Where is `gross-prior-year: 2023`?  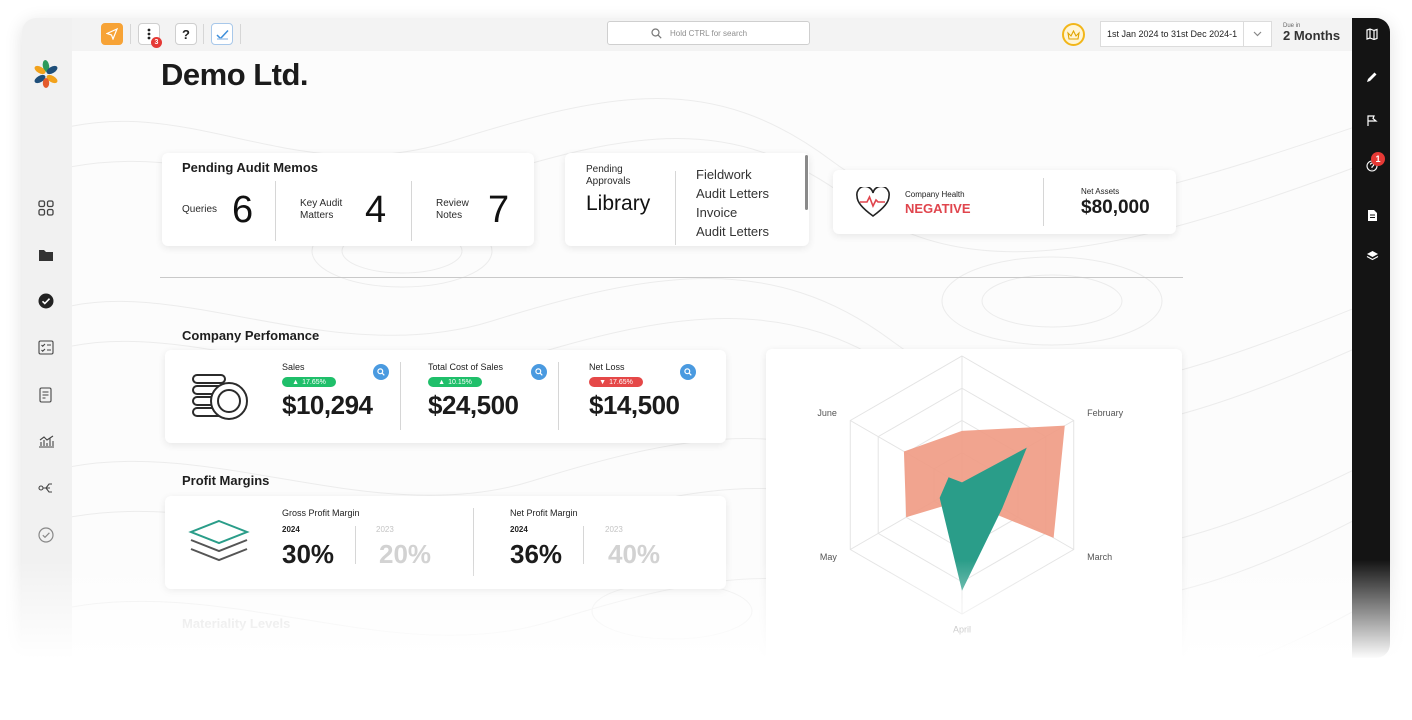
gross-prior-year: 2023 is located at coordinates (385, 529).